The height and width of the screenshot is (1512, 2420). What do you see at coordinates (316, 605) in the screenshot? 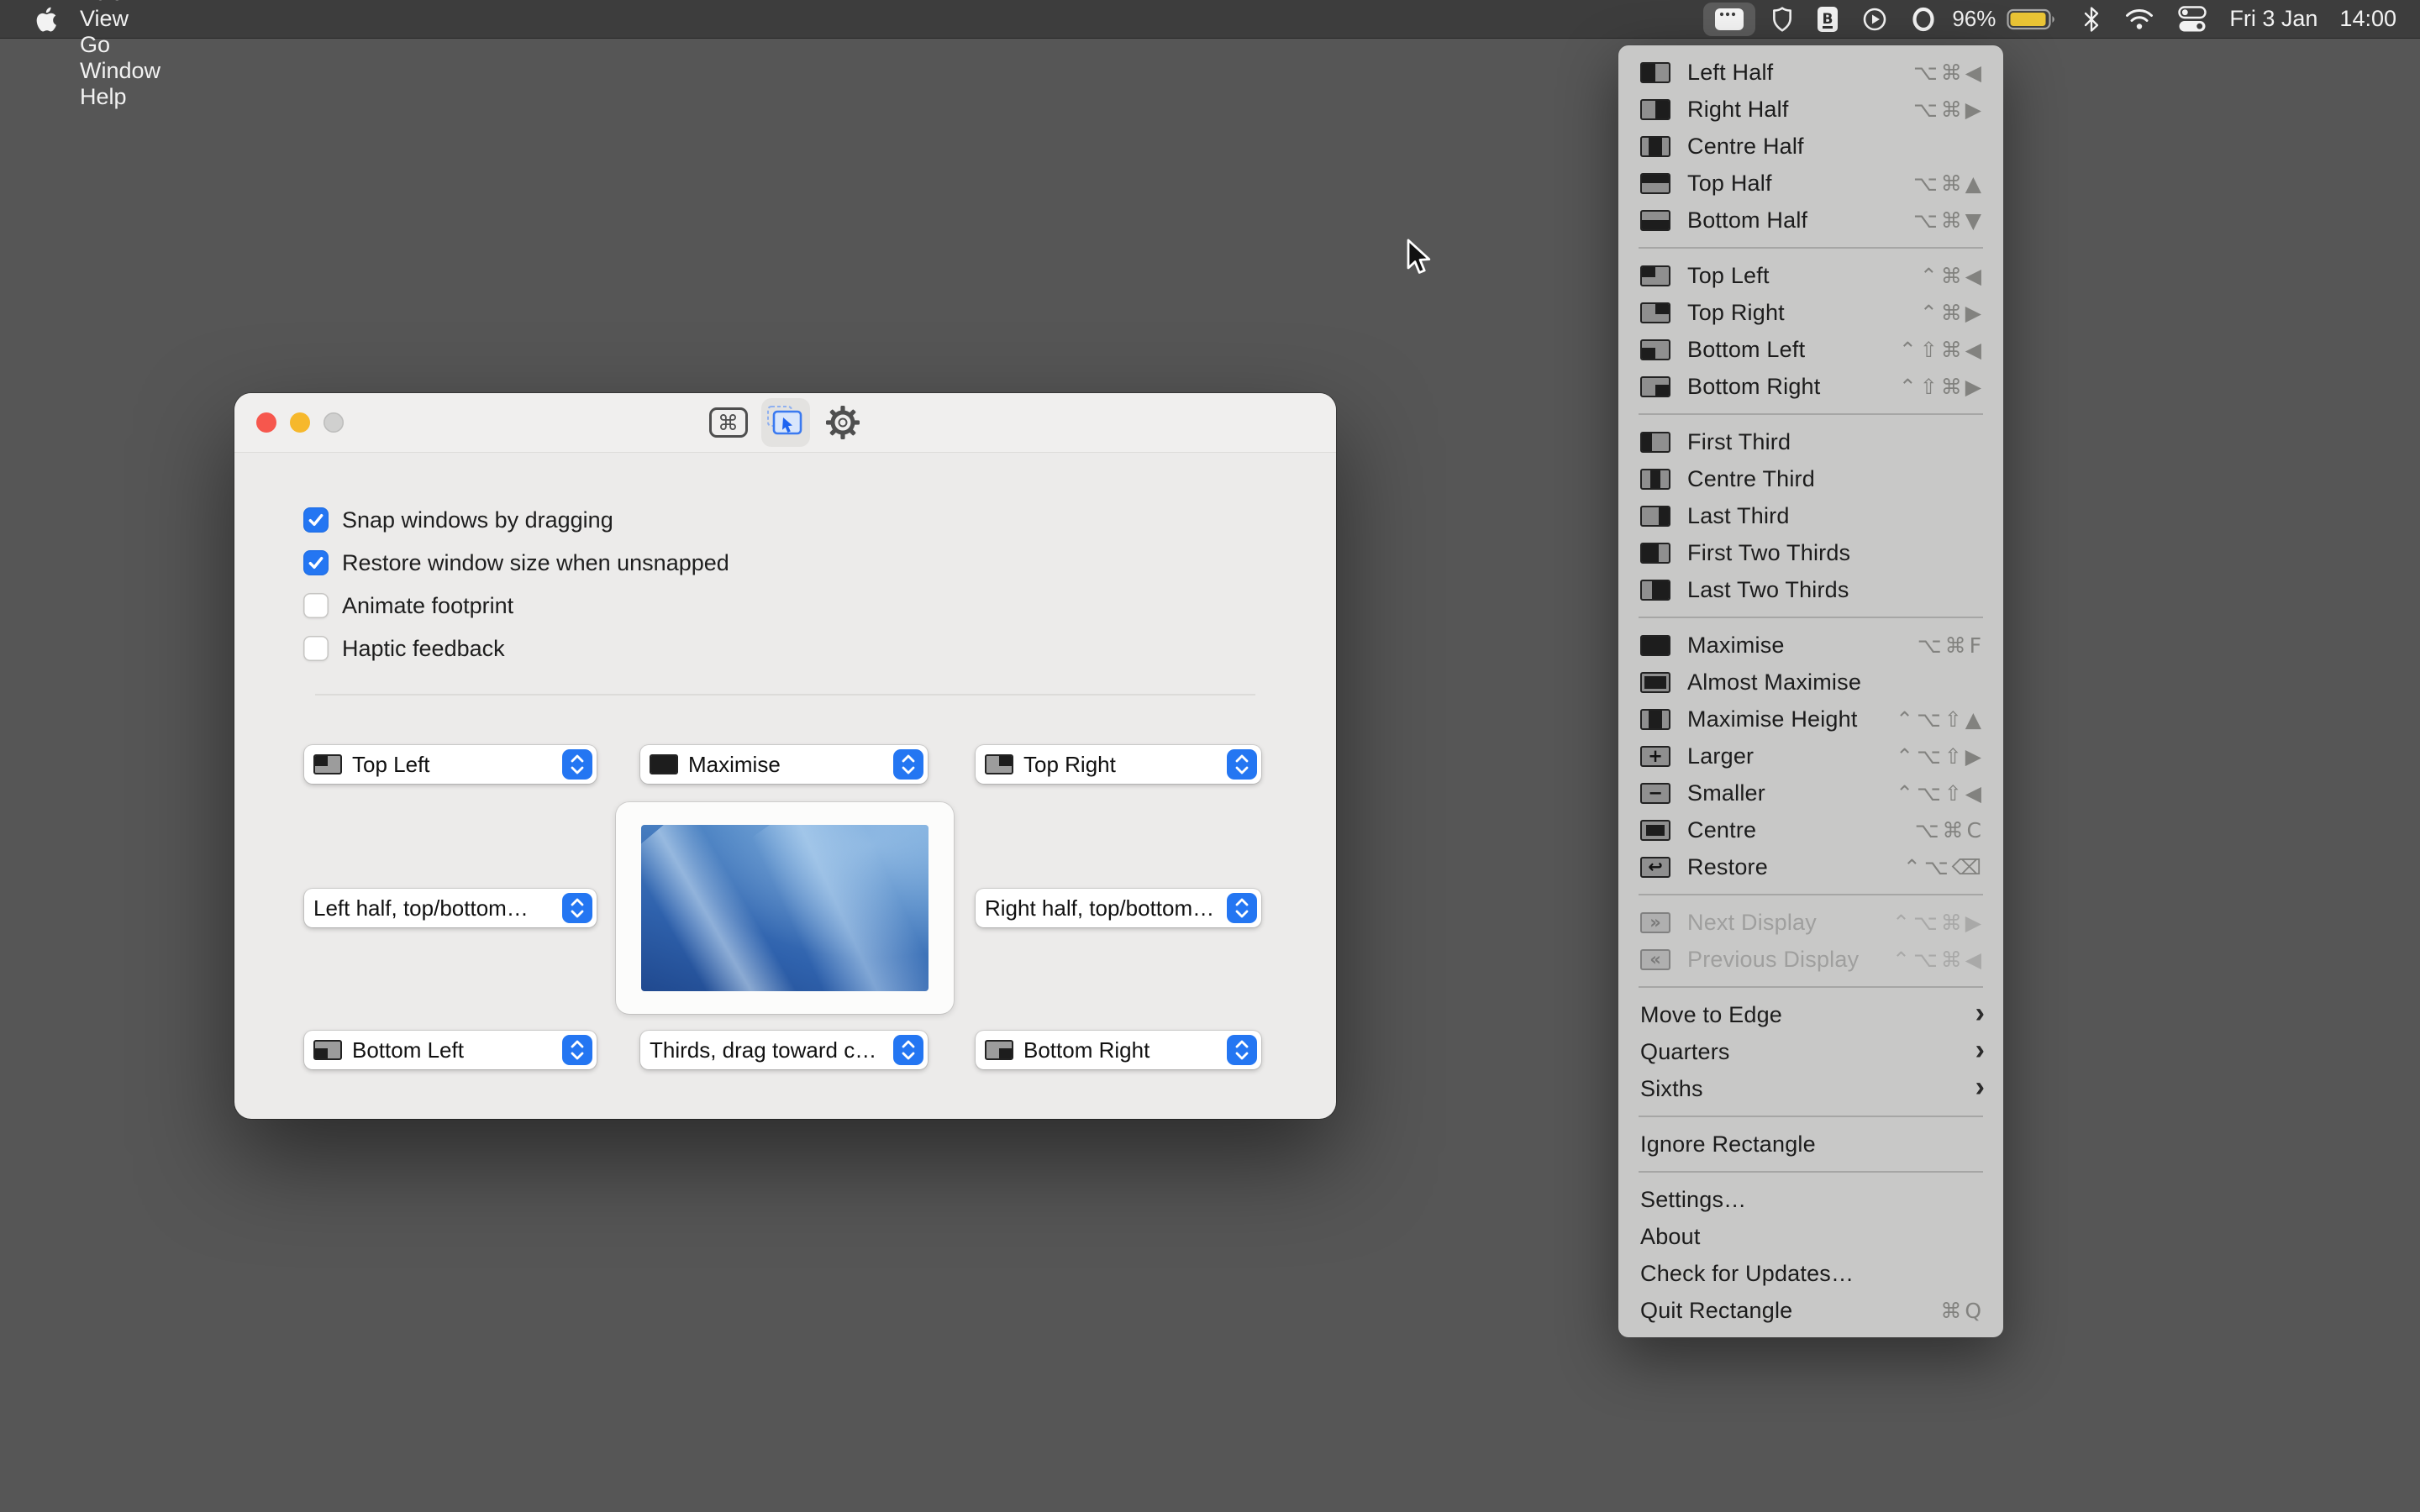
I see `checkbox-animate-footprint` at bounding box center [316, 605].